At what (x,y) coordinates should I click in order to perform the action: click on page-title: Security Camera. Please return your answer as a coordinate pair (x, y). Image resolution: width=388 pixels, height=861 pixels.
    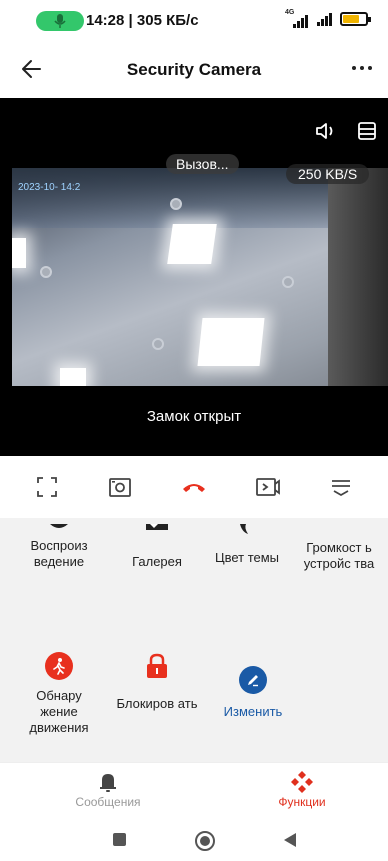
    Looking at the image, I should click on (194, 69).